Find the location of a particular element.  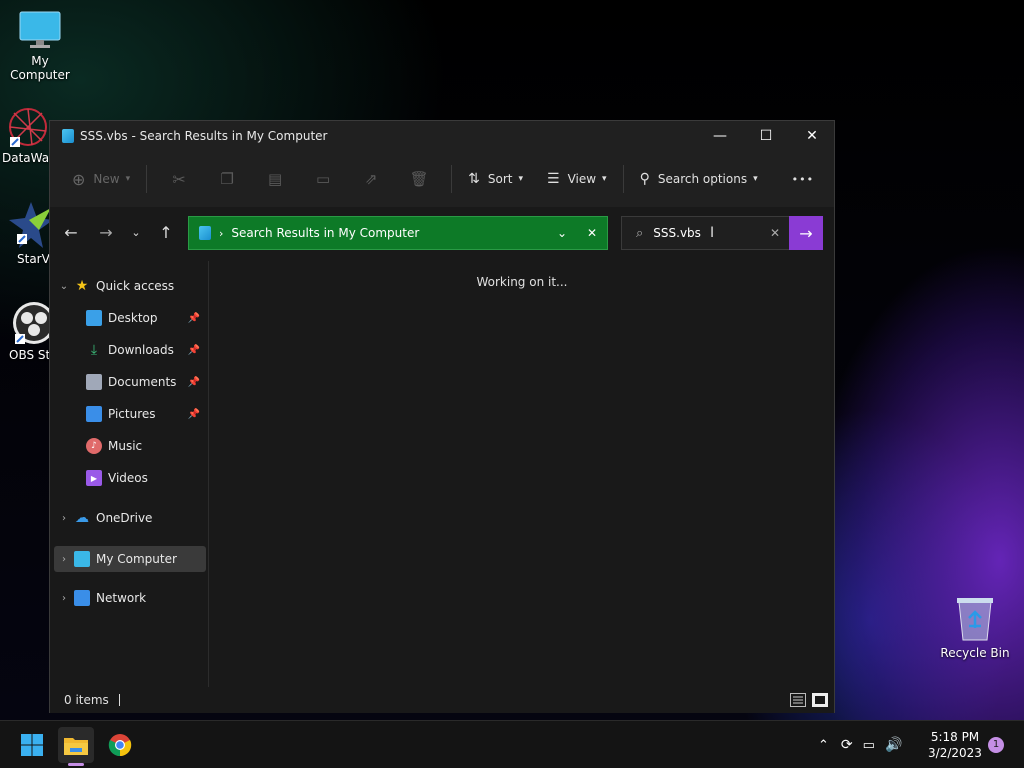

sidebar-item-label: Quick access is located at coordinates (135, 286).